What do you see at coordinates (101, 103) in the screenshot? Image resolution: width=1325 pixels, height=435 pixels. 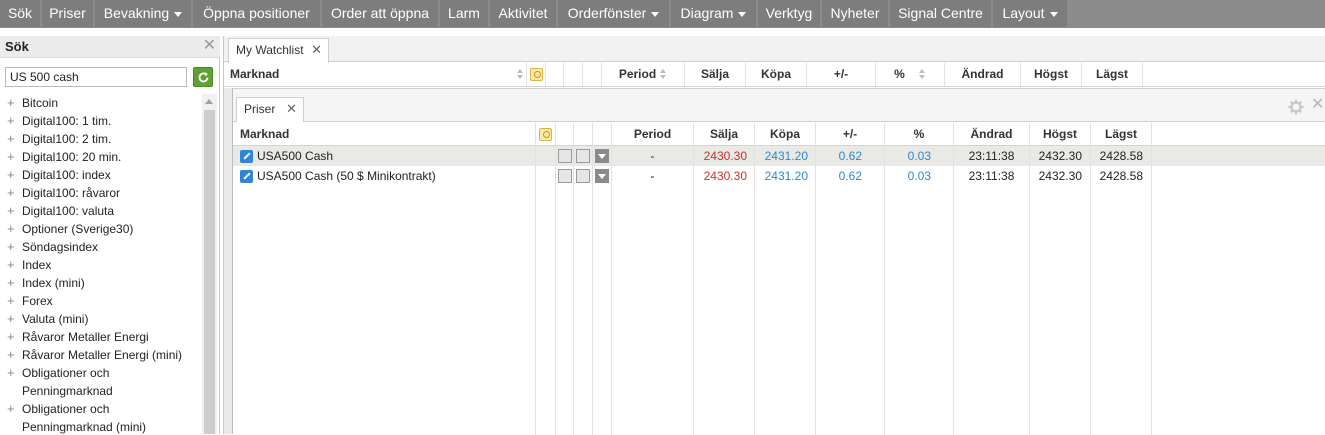 I see `tree-item: + Bitcoin` at bounding box center [101, 103].